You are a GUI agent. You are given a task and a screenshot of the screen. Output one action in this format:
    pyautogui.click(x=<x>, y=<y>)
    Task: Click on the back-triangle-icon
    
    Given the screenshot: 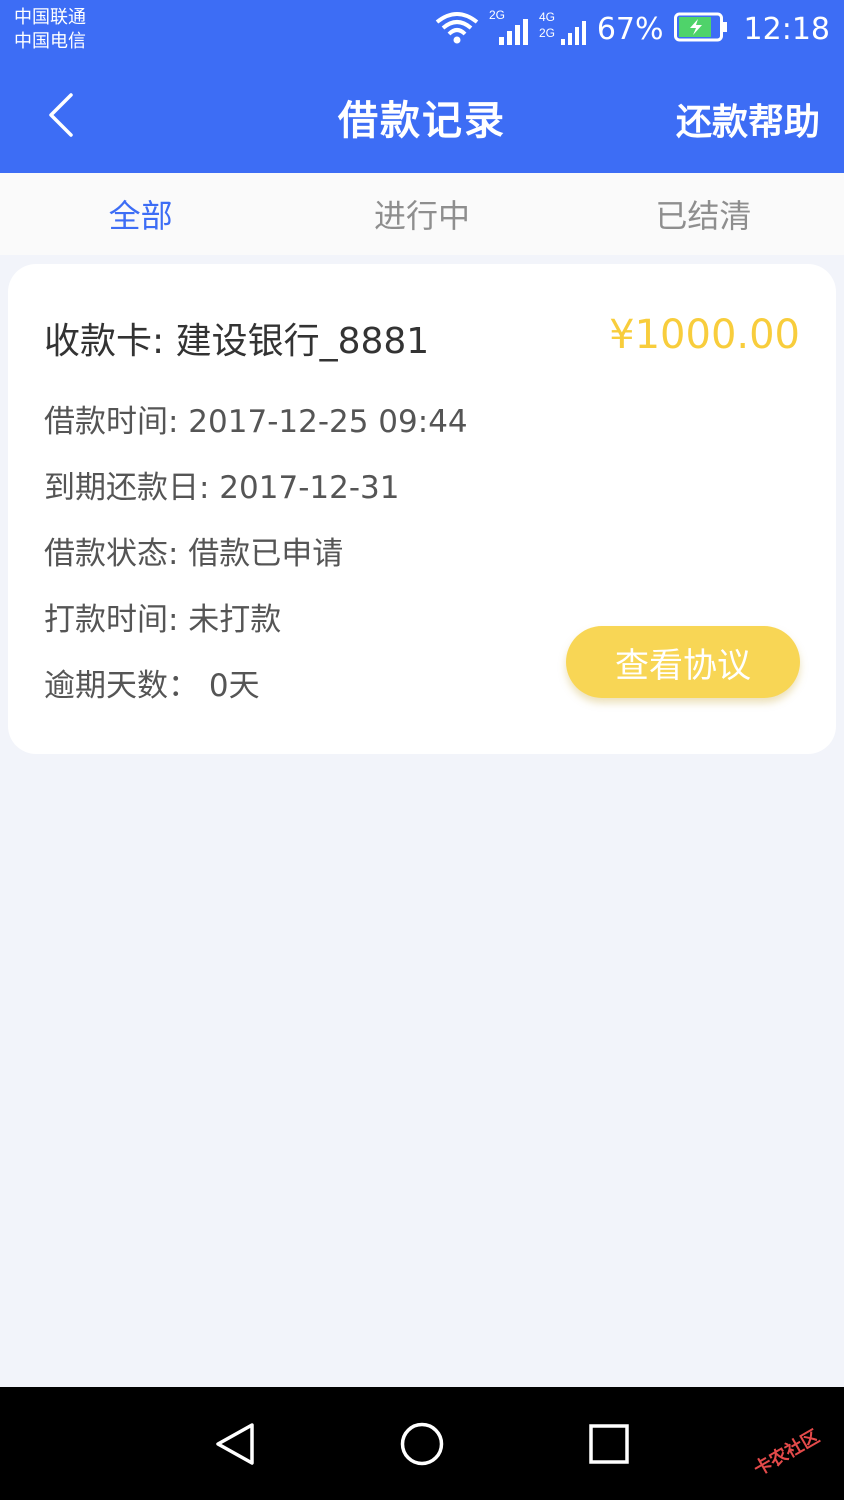 What is the action you would take?
    pyautogui.click(x=235, y=1444)
    